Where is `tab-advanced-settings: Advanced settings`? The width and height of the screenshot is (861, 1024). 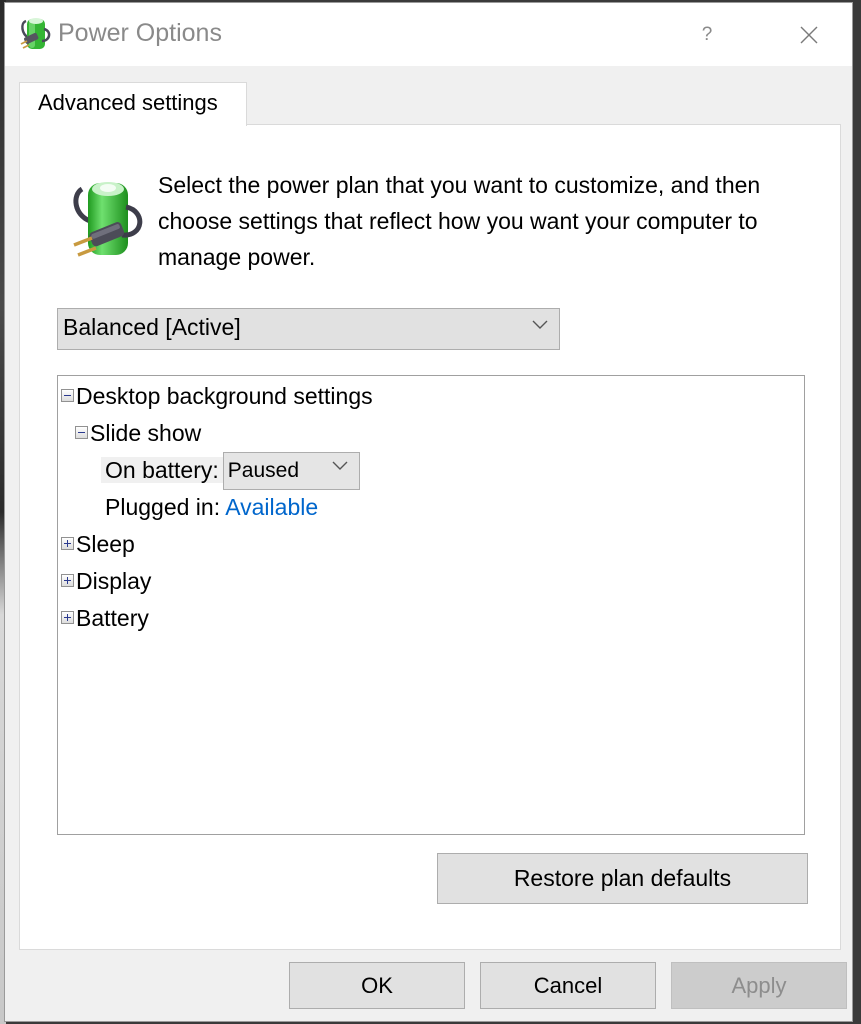 tab-advanced-settings: Advanced settings is located at coordinates (133, 104).